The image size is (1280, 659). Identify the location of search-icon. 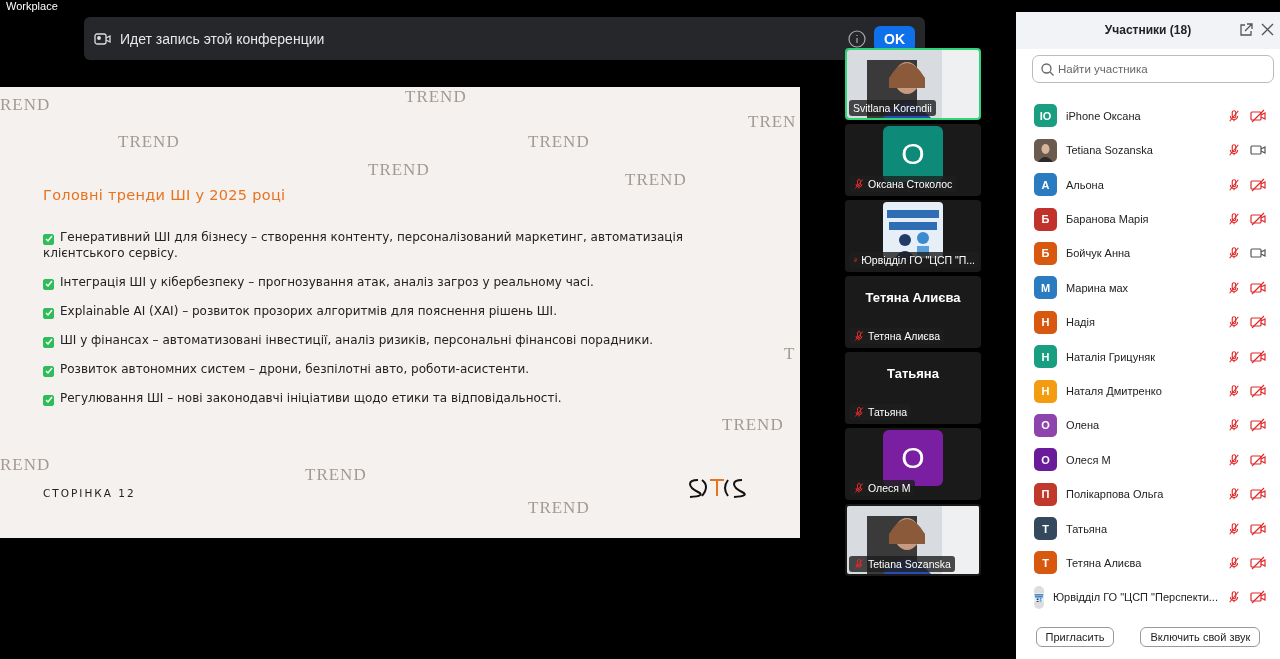
(1047, 69).